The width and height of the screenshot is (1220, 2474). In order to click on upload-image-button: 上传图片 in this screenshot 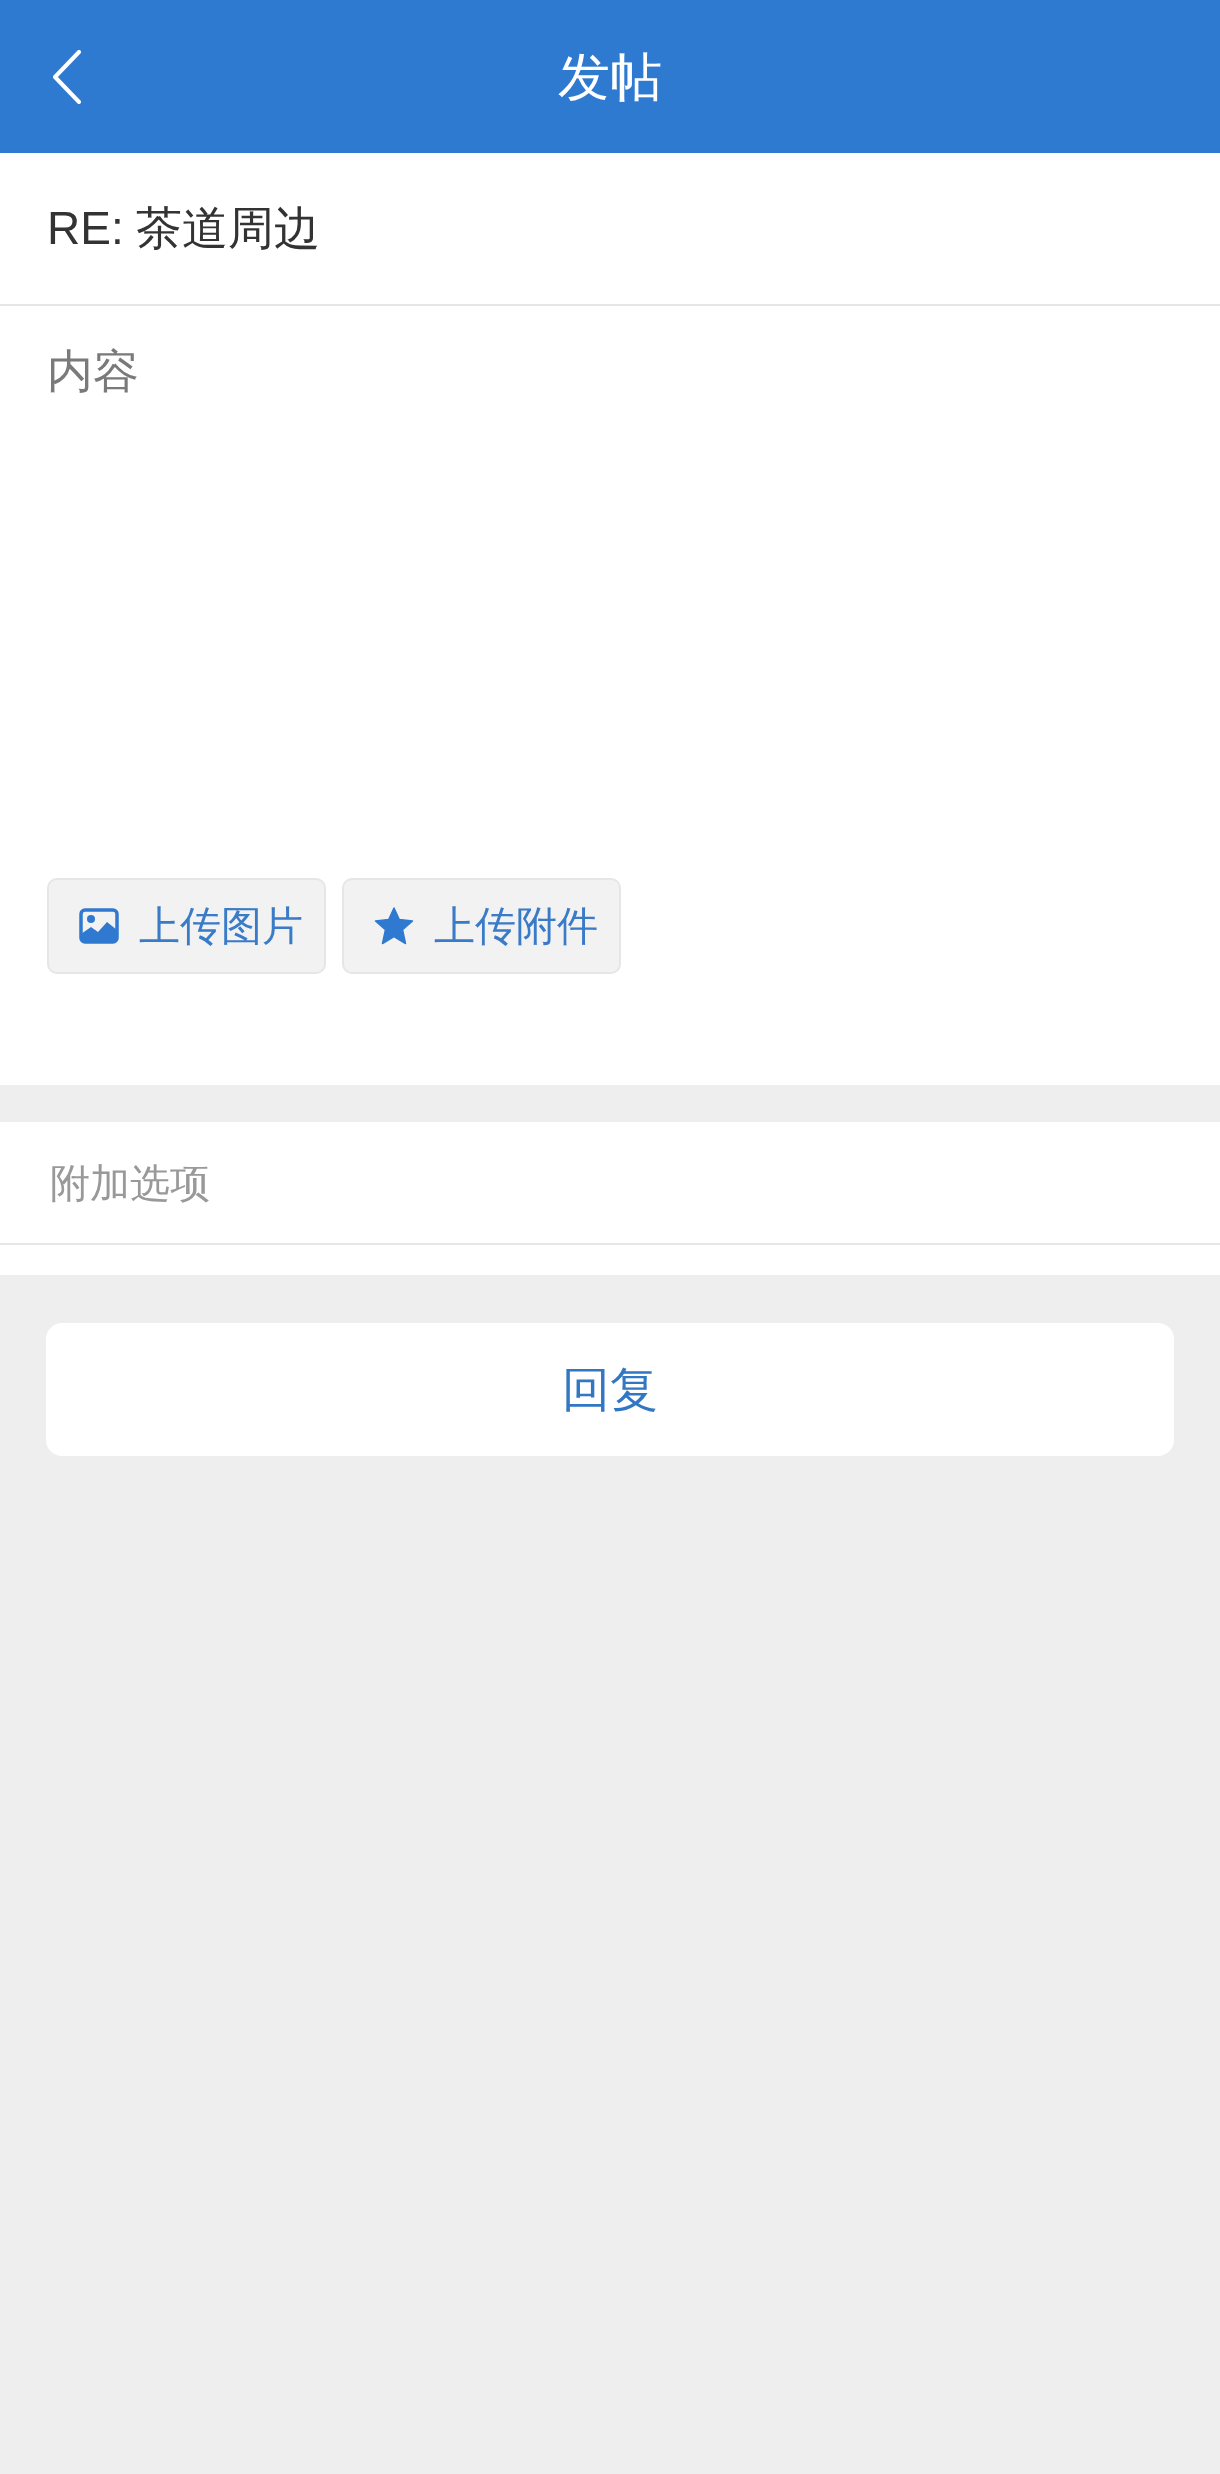, I will do `click(186, 926)`.